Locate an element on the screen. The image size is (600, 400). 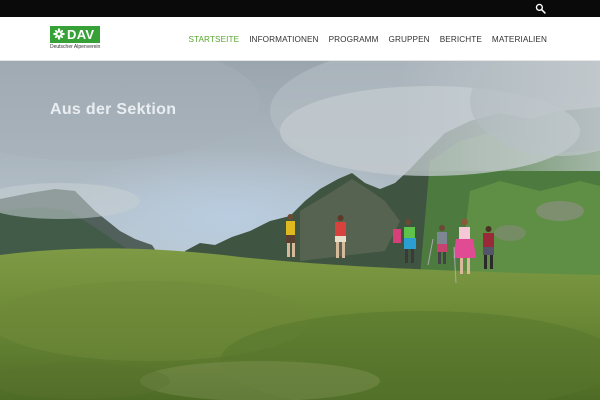
nav-item-berichte: BERICHTE is located at coordinates (461, 39).